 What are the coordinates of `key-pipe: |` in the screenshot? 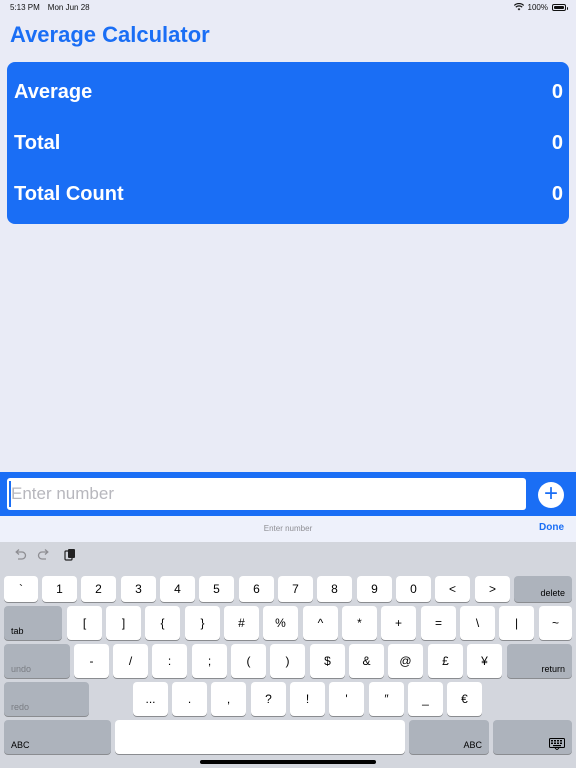 It's located at (516, 623).